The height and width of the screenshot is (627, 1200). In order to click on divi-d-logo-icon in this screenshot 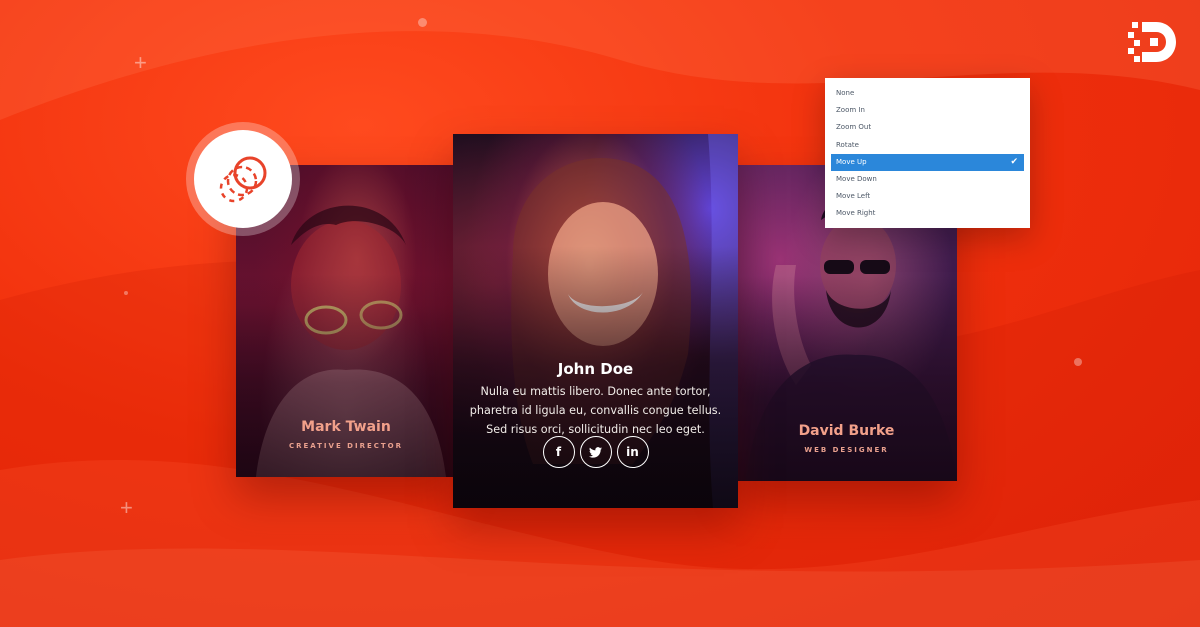, I will do `click(1154, 42)`.